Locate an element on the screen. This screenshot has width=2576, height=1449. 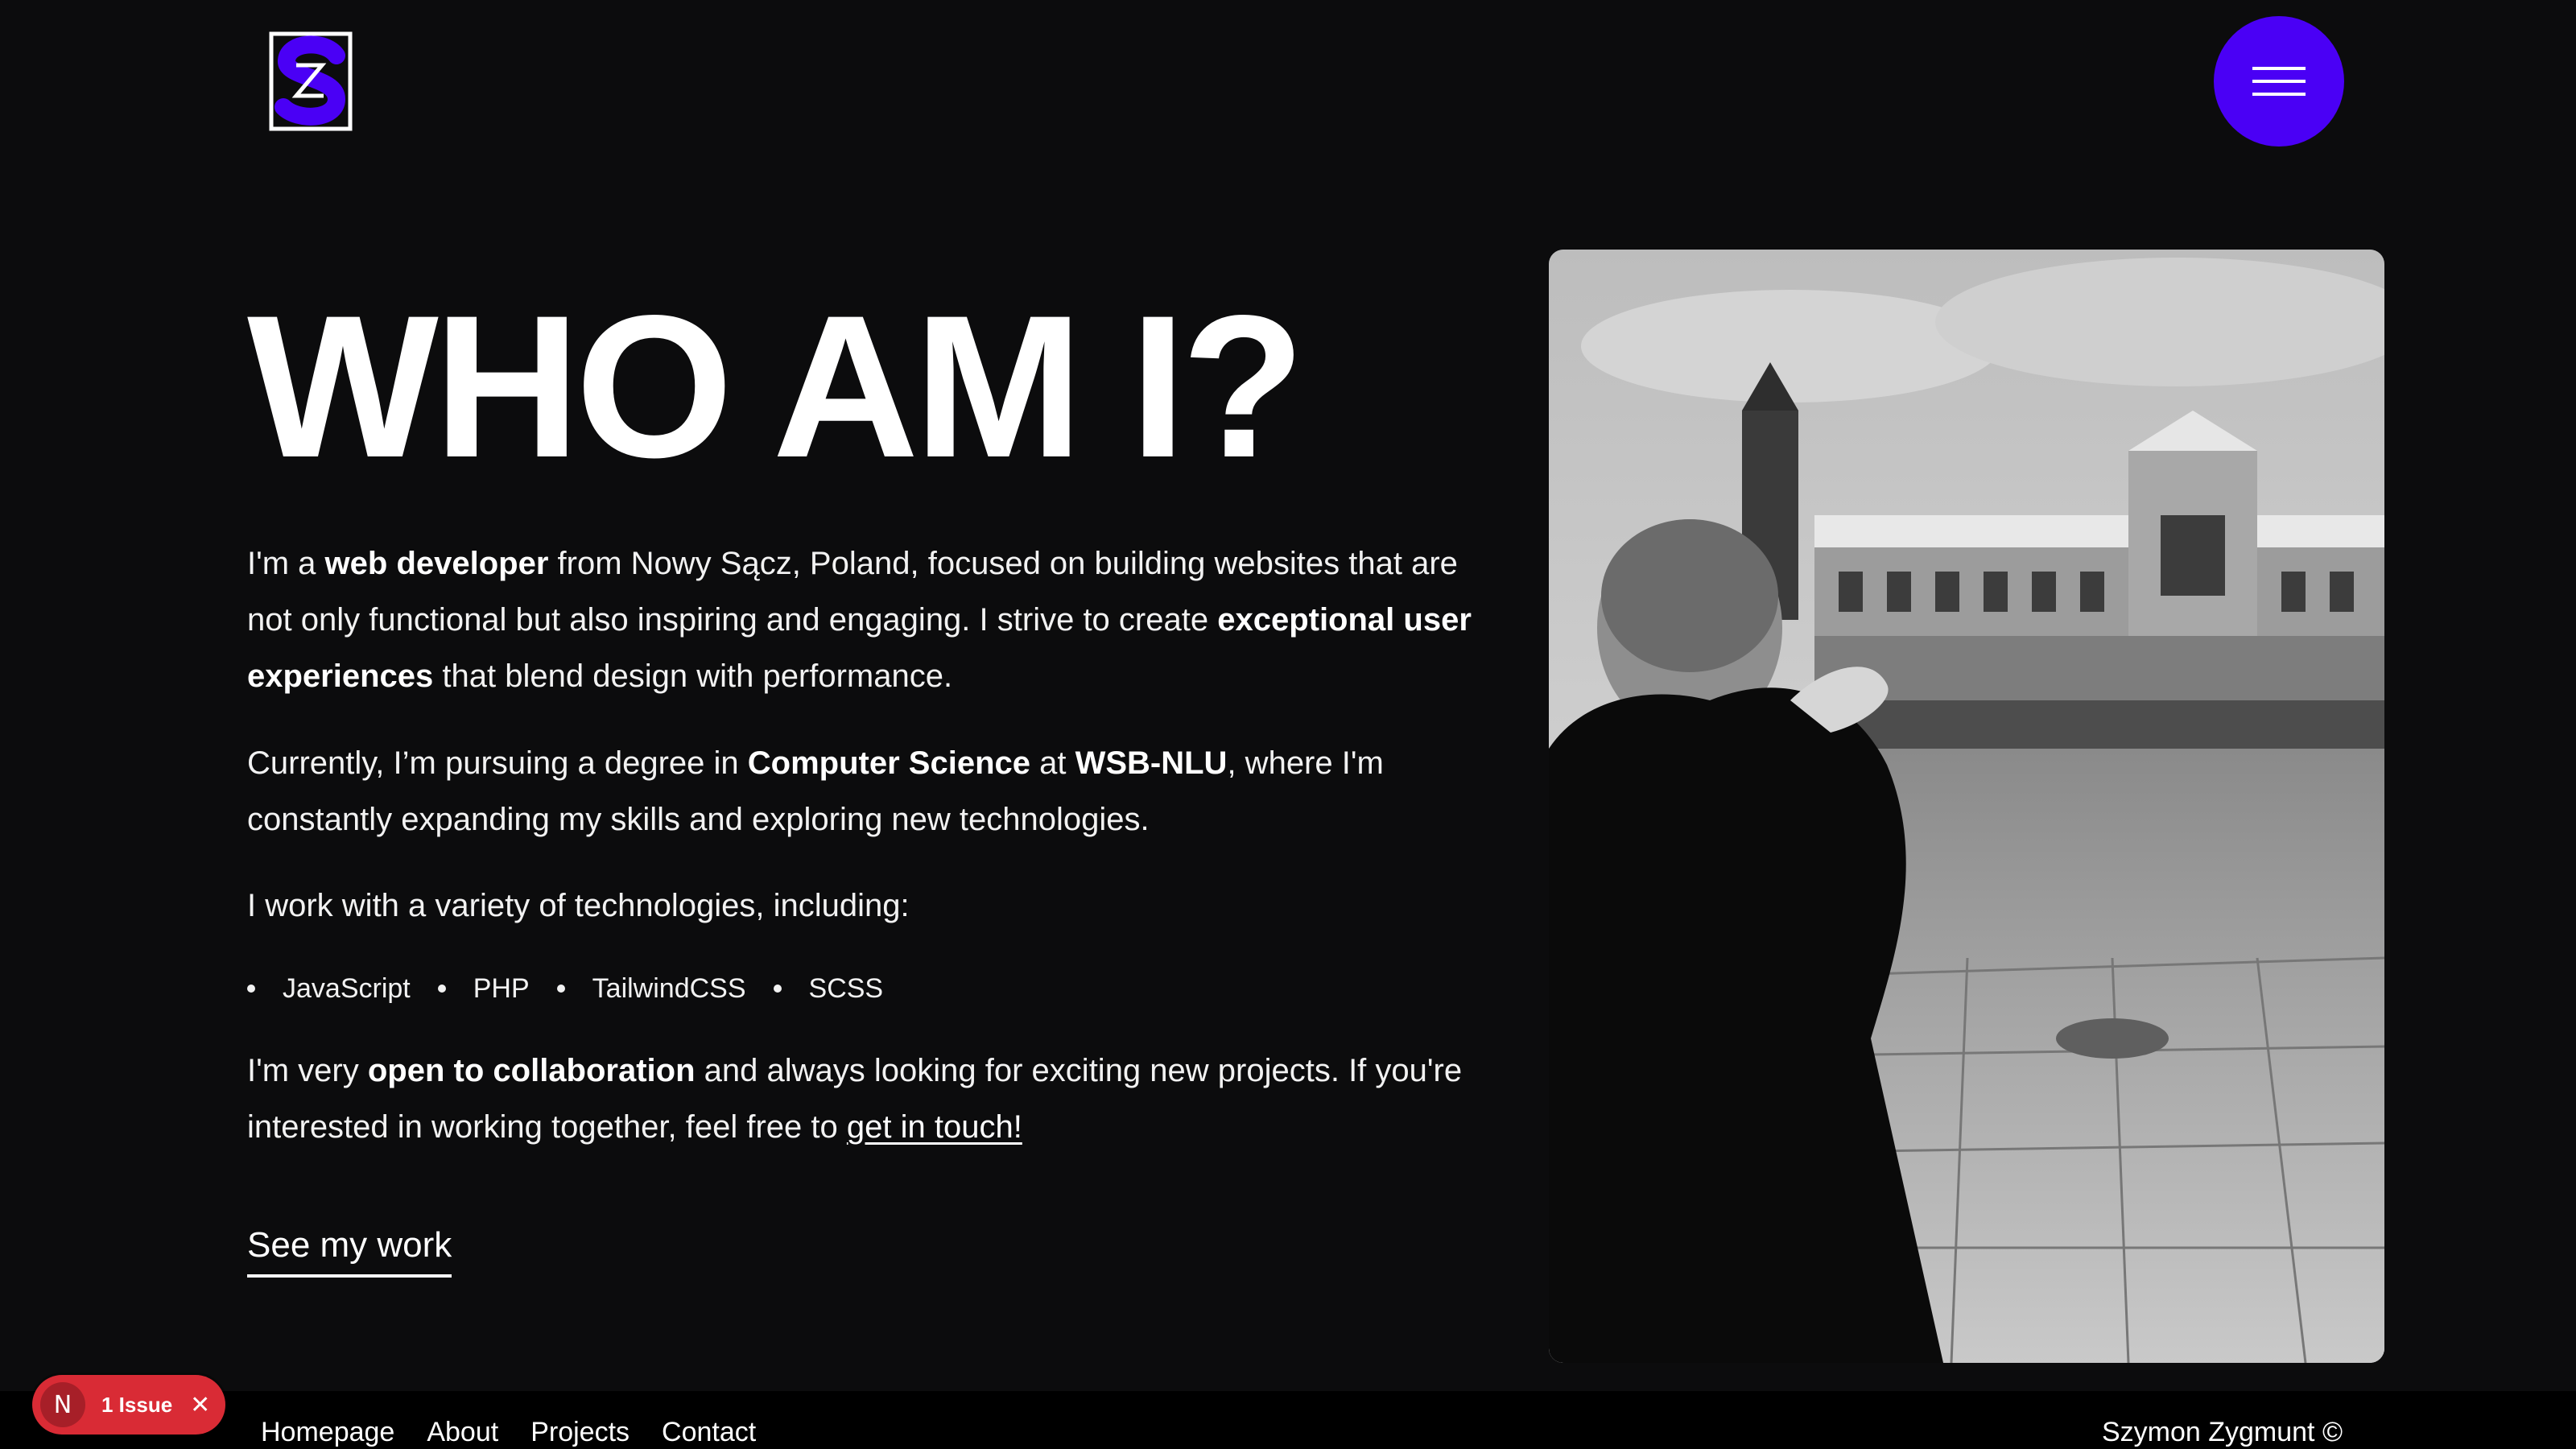
see-my-work-button: See my work is located at coordinates (349, 1249).